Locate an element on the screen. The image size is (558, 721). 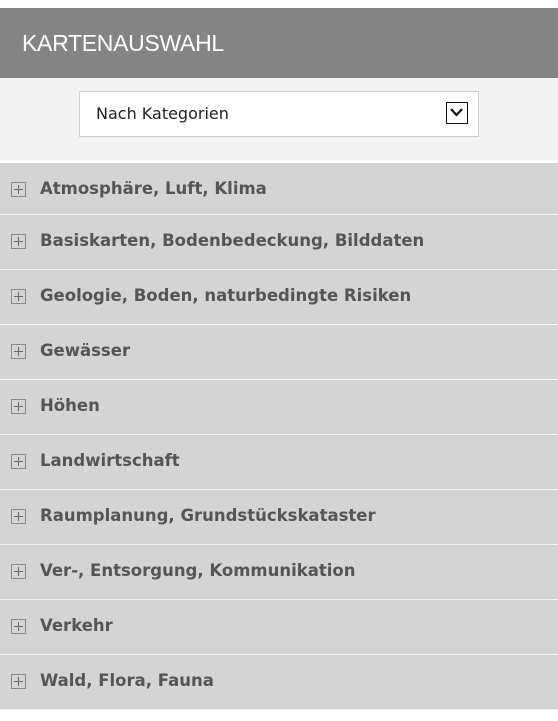
category-item-basiskarten: Basiskarten, Bodenbedeckung, Bilddaten is located at coordinates (279, 242).